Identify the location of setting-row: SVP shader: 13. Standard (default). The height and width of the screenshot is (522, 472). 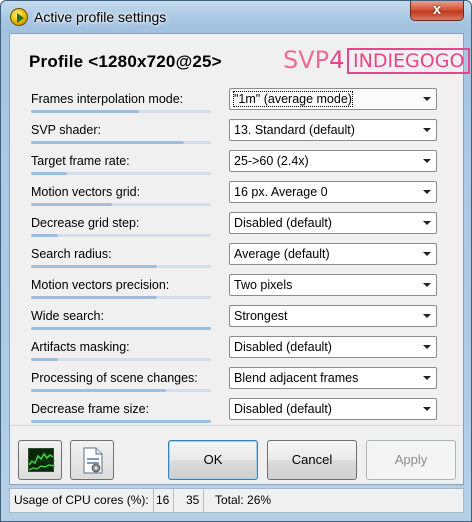
(237, 136).